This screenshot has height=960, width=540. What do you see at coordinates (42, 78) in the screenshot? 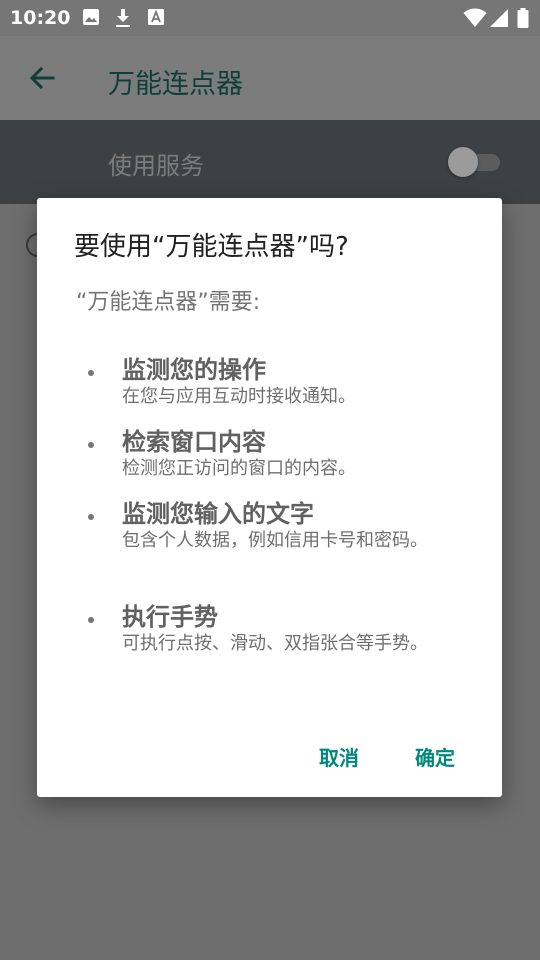
I see `back-arrow-icon` at bounding box center [42, 78].